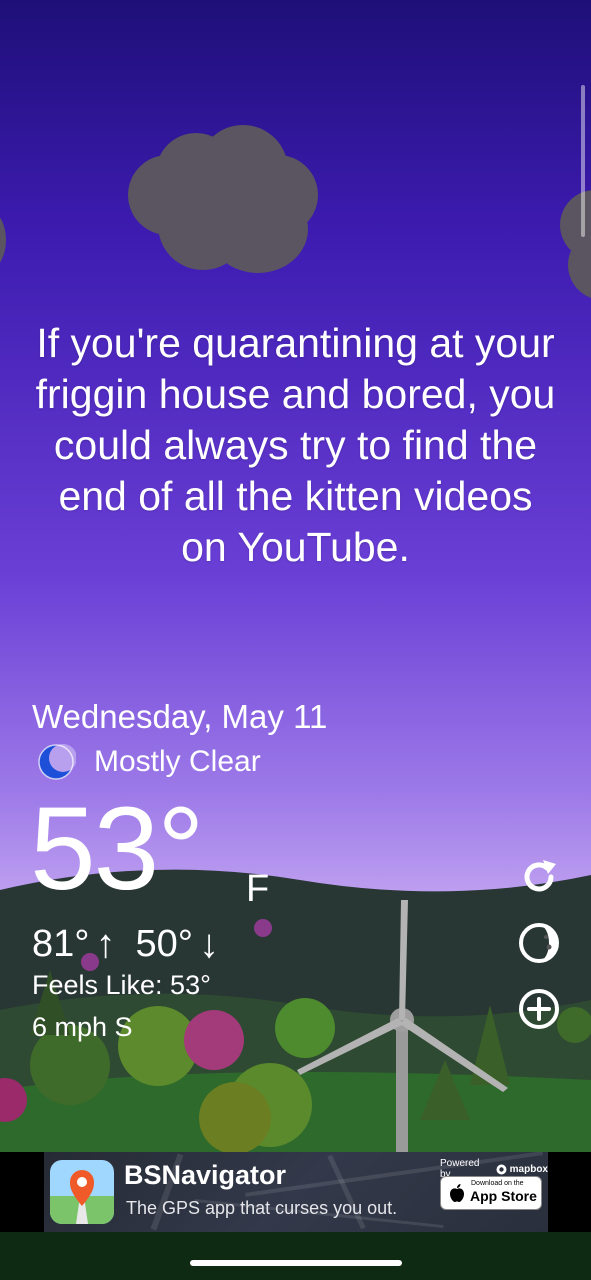 This screenshot has width=591, height=1280. I want to click on bsnavigator-app-icon, so click(82, 1192).